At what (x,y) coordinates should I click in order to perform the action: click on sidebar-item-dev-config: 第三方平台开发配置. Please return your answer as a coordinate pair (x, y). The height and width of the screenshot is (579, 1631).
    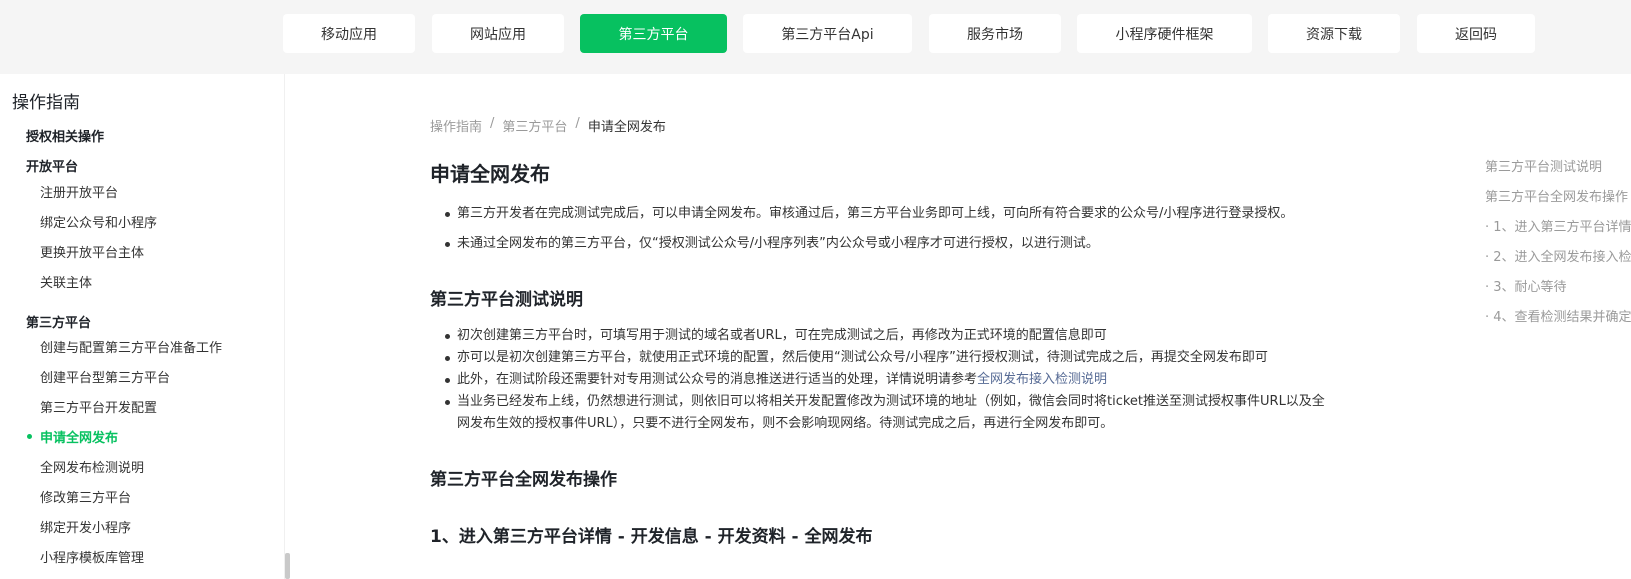
    Looking at the image, I should click on (98, 406).